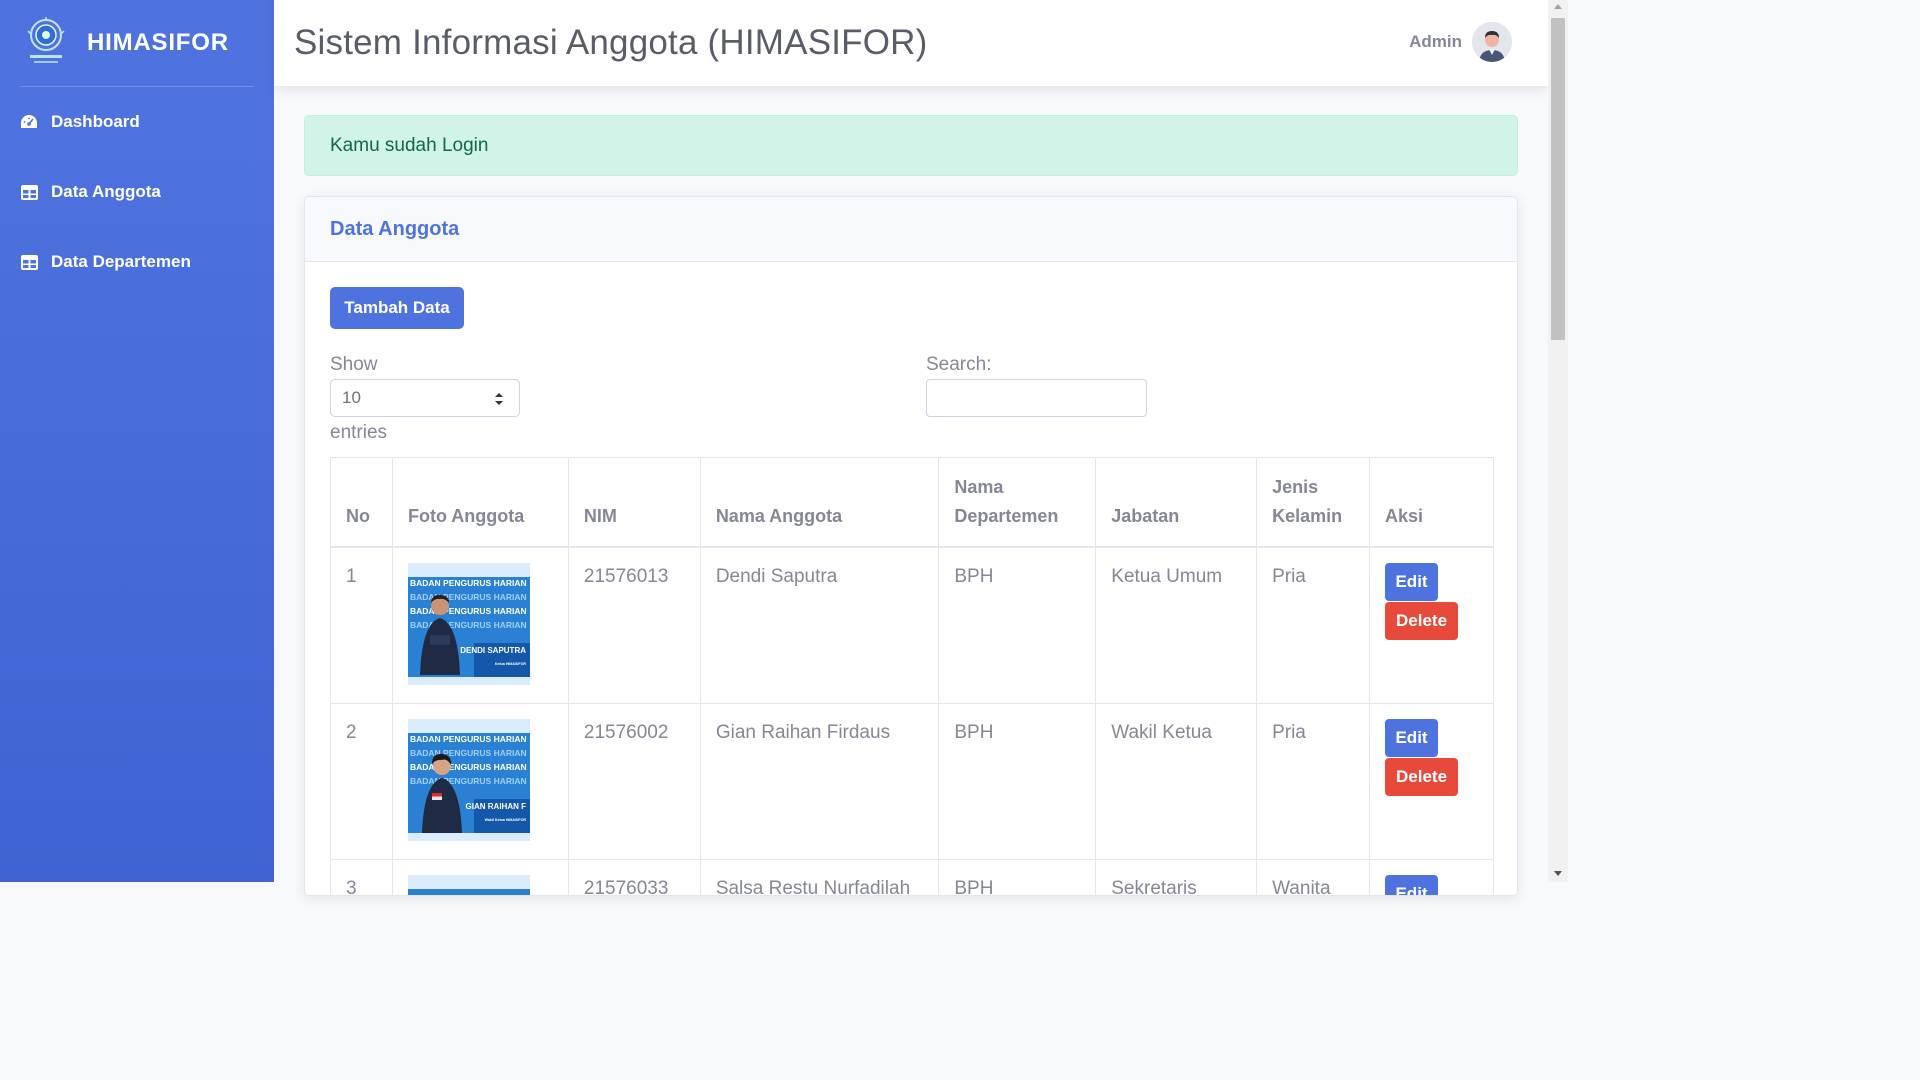 This screenshot has width=1920, height=1080. I want to click on cell-jabatan: Ketua Umum, so click(1176, 625).